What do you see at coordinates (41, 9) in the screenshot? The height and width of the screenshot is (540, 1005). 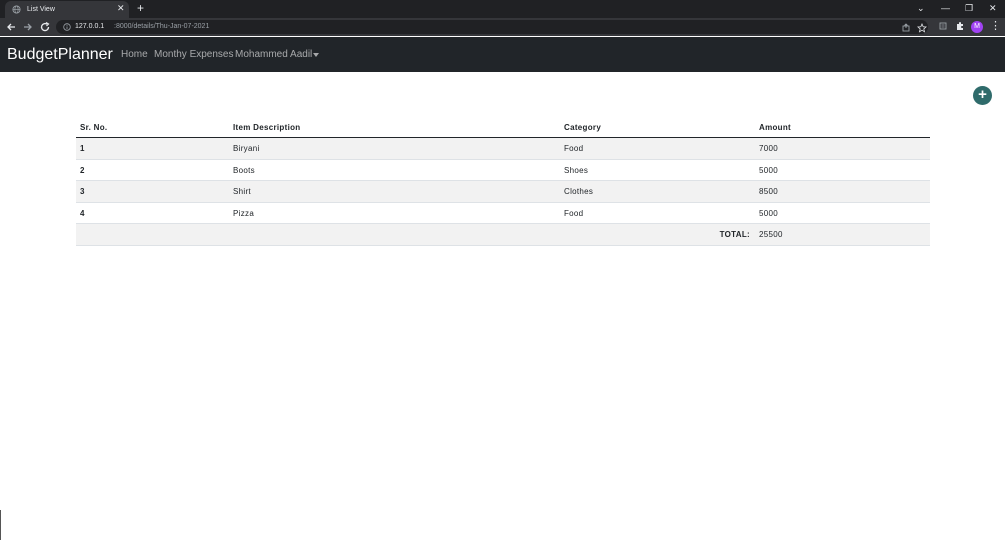 I see `tab-title: List View` at bounding box center [41, 9].